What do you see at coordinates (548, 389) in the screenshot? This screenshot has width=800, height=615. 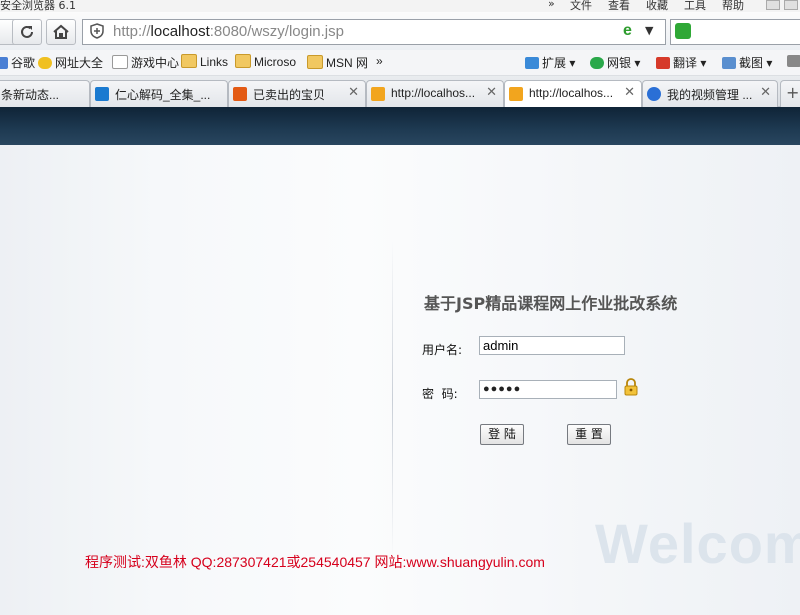 I see `password-input: ●●●●●` at bounding box center [548, 389].